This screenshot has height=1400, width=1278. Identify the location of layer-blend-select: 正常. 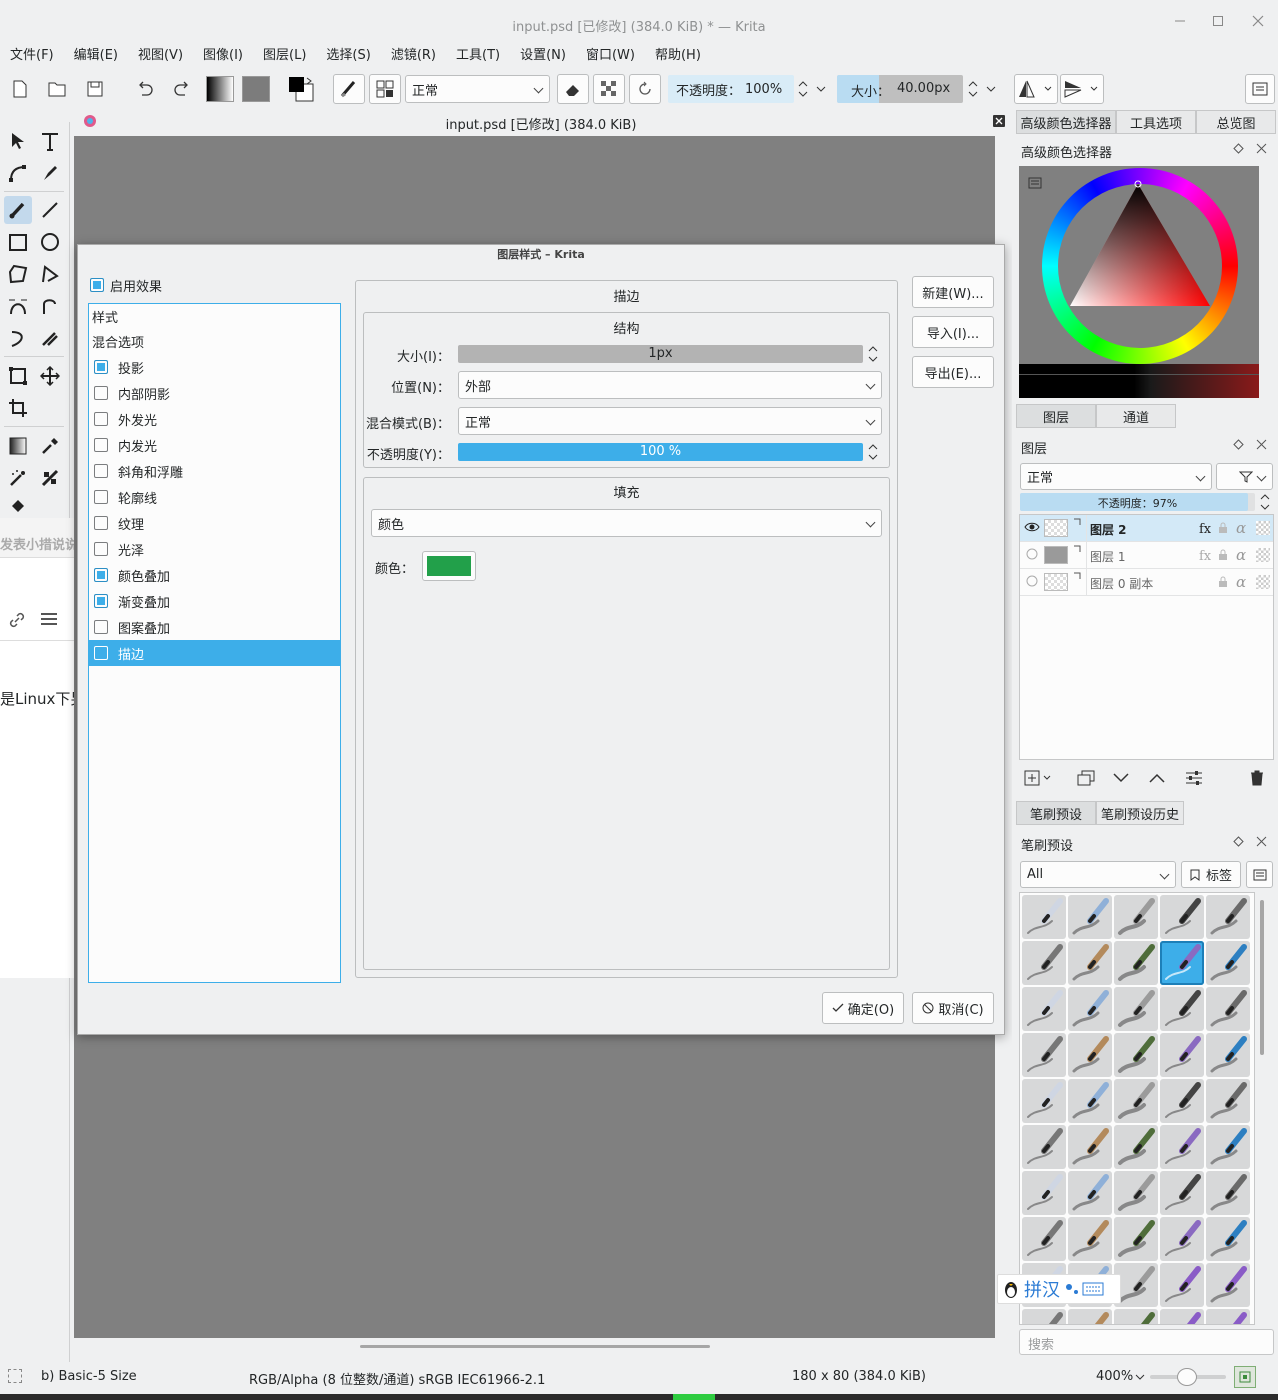
(1116, 476).